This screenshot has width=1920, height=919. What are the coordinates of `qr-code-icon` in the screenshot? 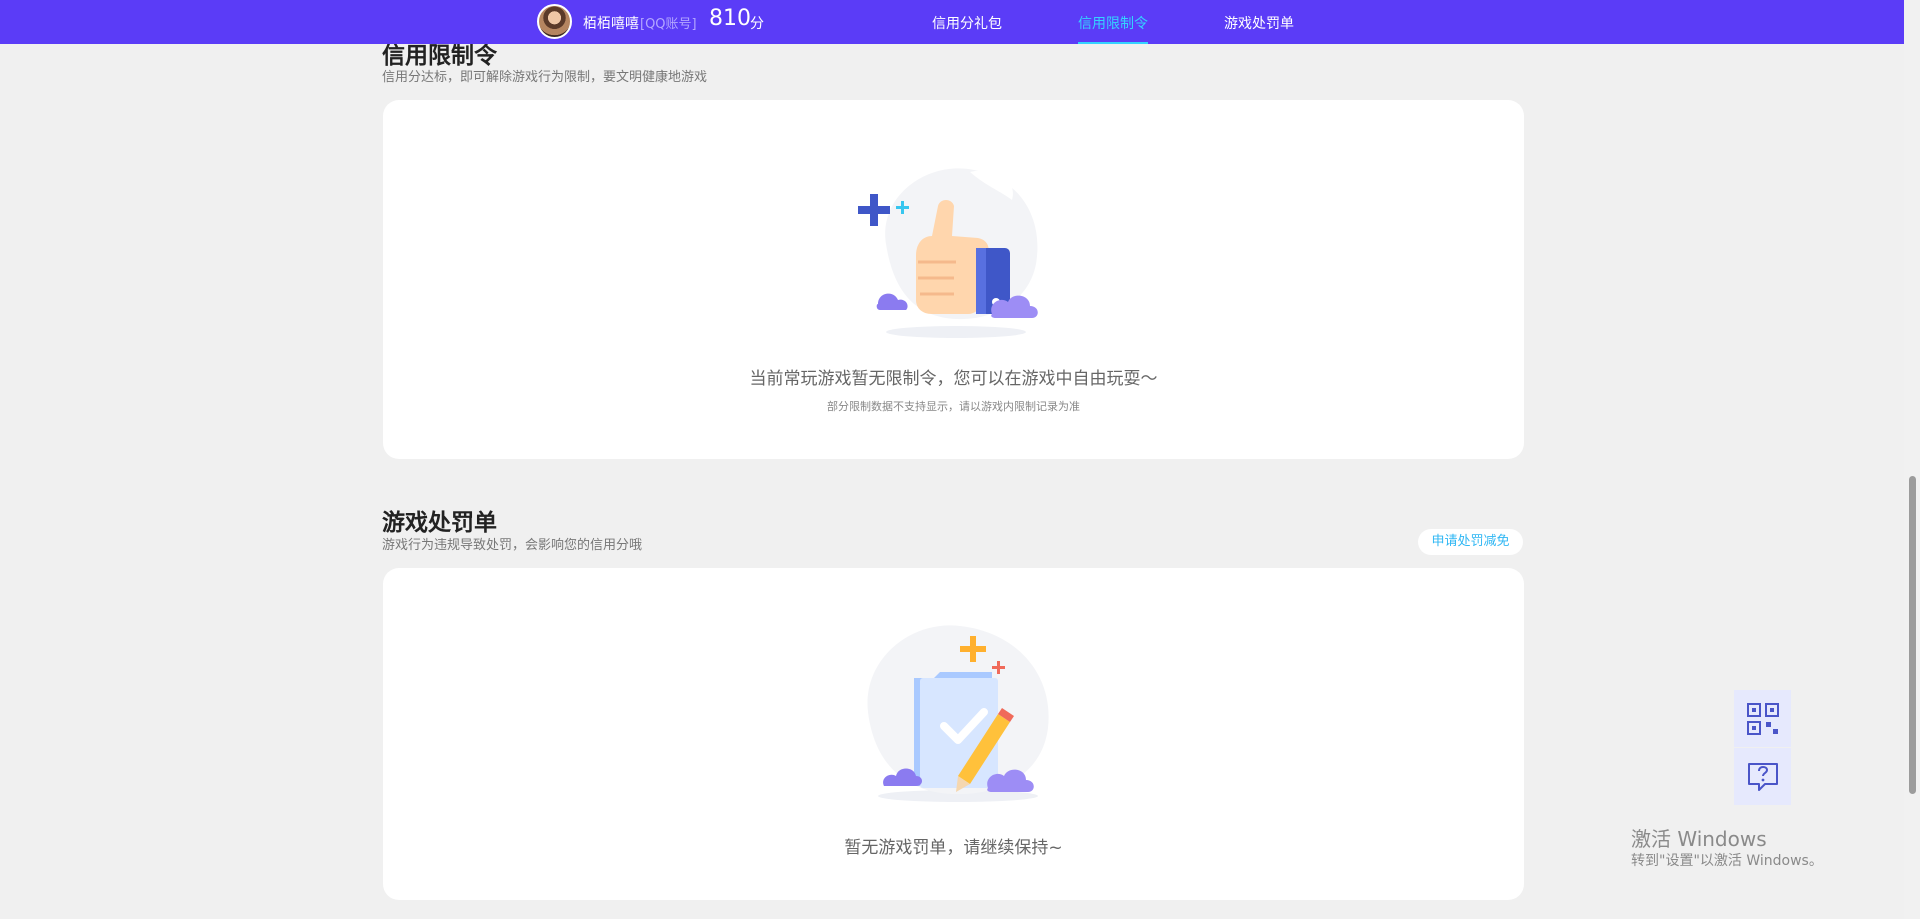 It's located at (1762, 718).